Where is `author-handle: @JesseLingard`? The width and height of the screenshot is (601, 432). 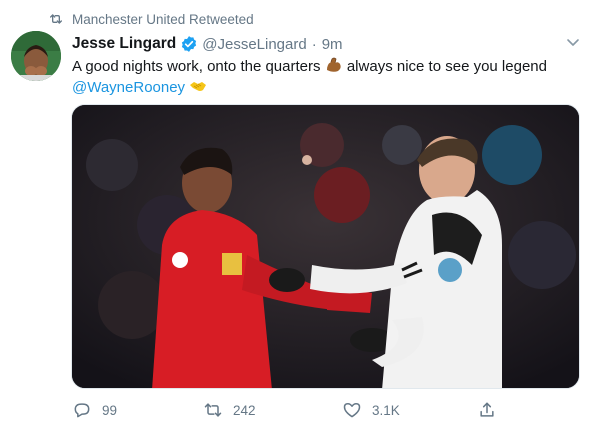
author-handle: @JesseLingard is located at coordinates (254, 44).